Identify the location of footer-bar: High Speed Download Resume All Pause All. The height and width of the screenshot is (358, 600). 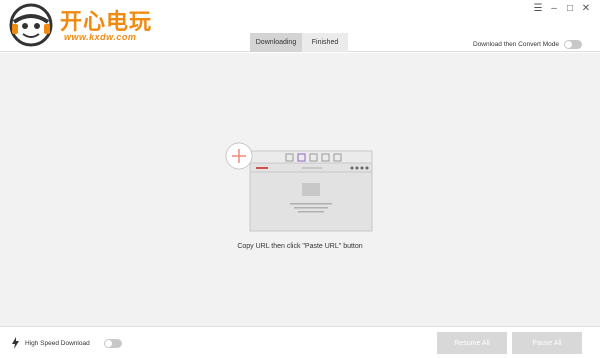
(300, 342).